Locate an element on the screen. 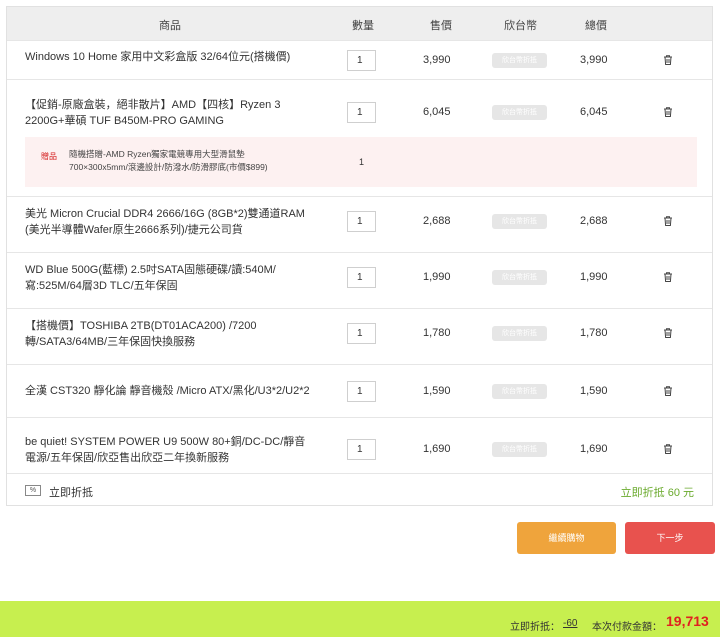 The height and width of the screenshot is (637, 720). gift-quantity: 1 is located at coordinates (362, 162).